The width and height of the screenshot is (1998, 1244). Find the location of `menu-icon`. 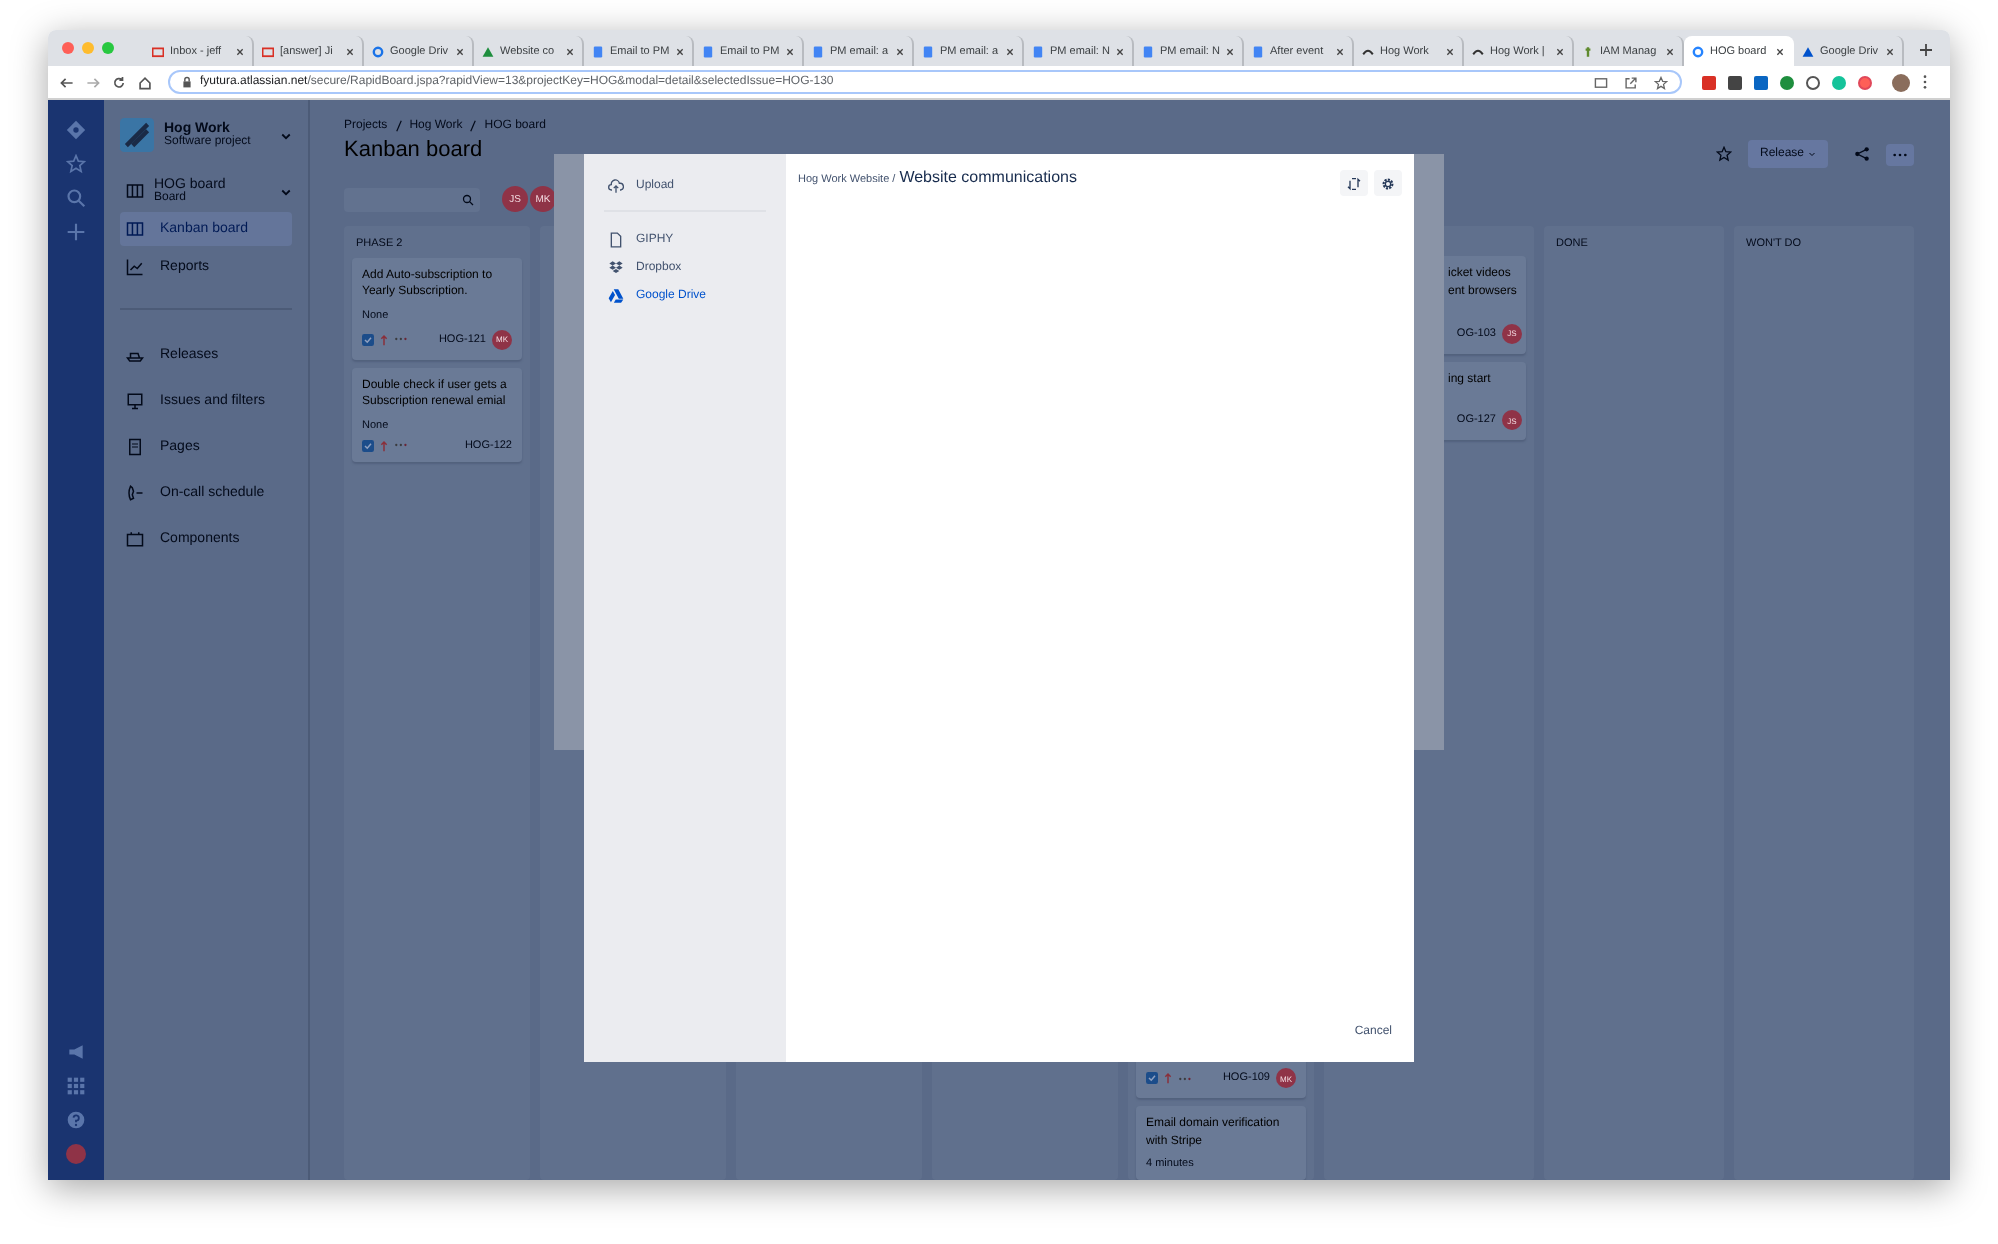

menu-icon is located at coordinates (1925, 82).